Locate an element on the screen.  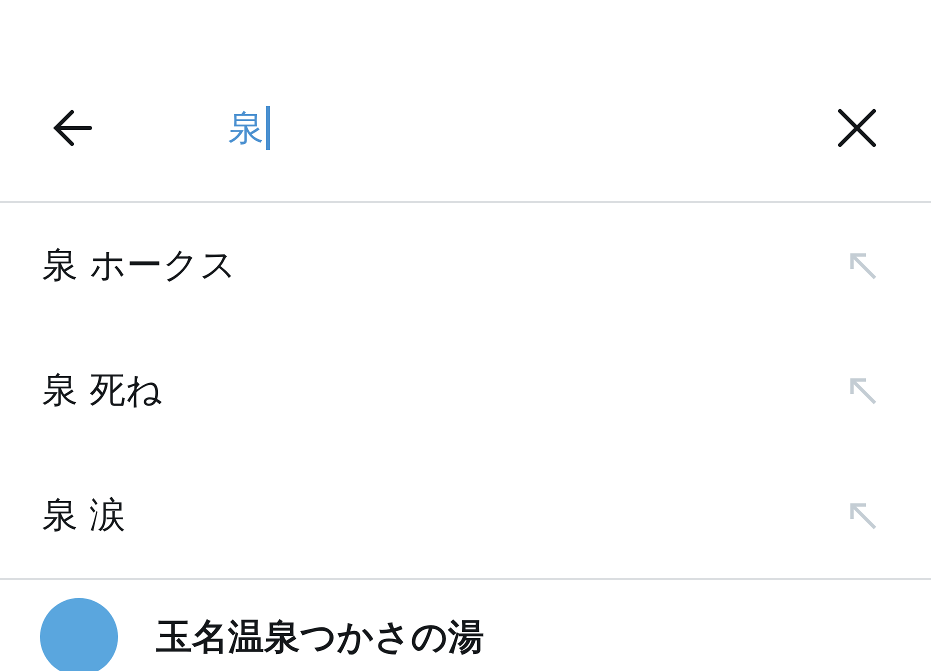
account-name: 玉名温泉つかさの湯 is located at coordinates (320, 637).